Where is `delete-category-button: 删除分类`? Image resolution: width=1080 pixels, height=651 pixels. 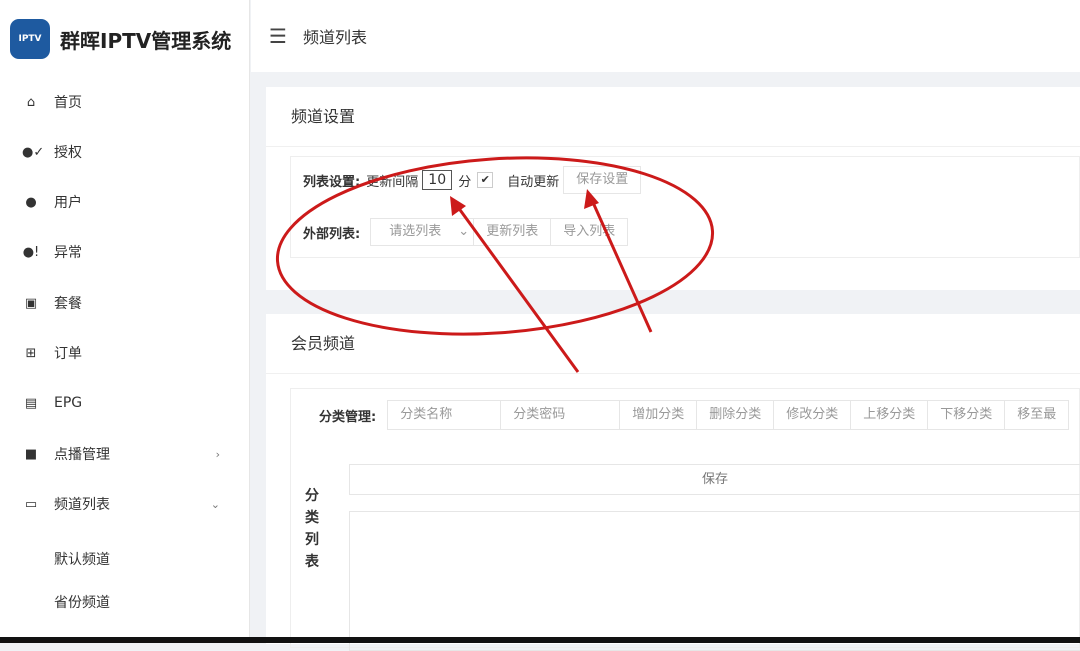 delete-category-button: 删除分类 is located at coordinates (735, 415).